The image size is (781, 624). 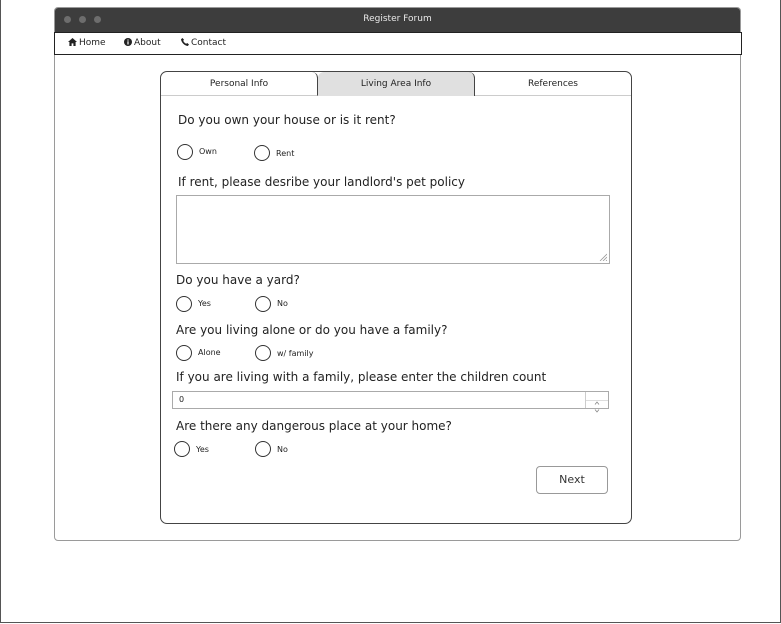 What do you see at coordinates (295, 353) in the screenshot?
I see `radio-with-family-label: w/ family` at bounding box center [295, 353].